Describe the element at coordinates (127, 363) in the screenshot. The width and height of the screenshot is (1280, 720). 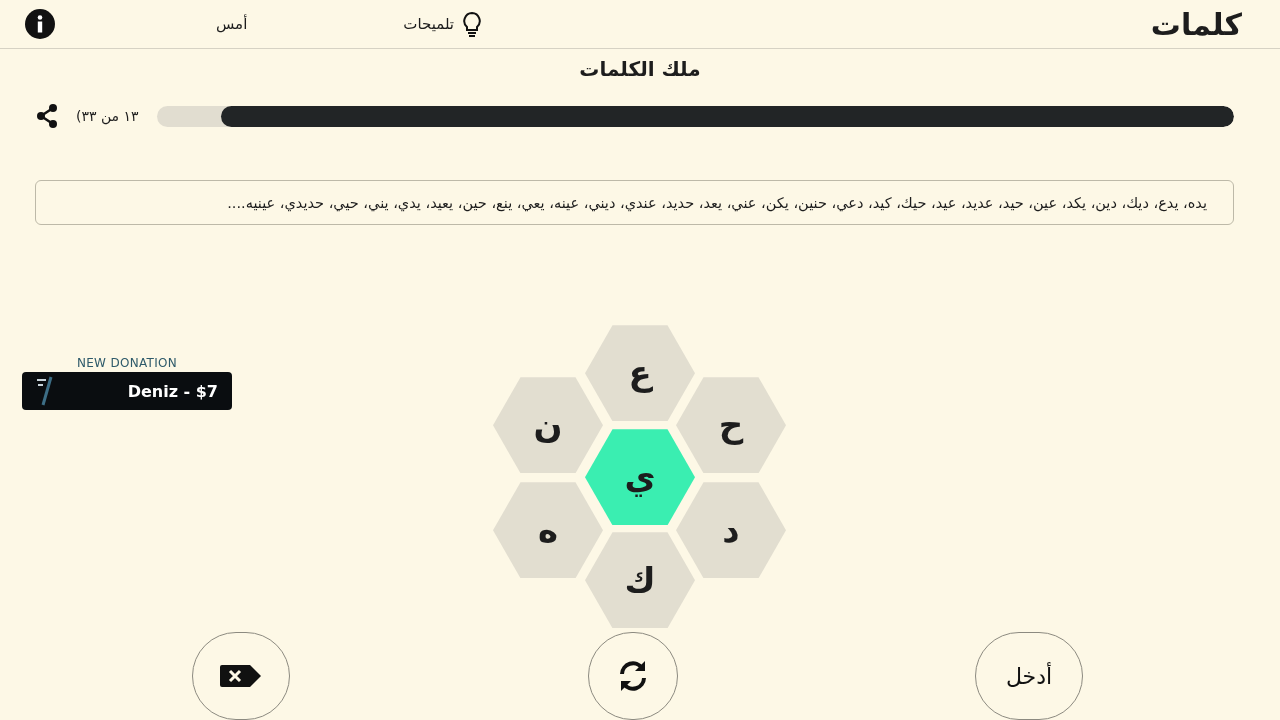
I see `donation-title: NEW DONATION` at that location.